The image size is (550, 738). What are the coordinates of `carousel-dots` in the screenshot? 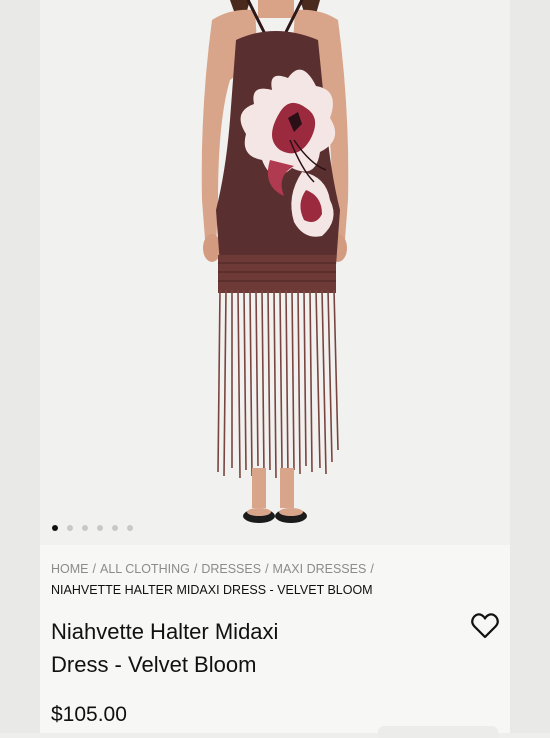 It's located at (92, 528).